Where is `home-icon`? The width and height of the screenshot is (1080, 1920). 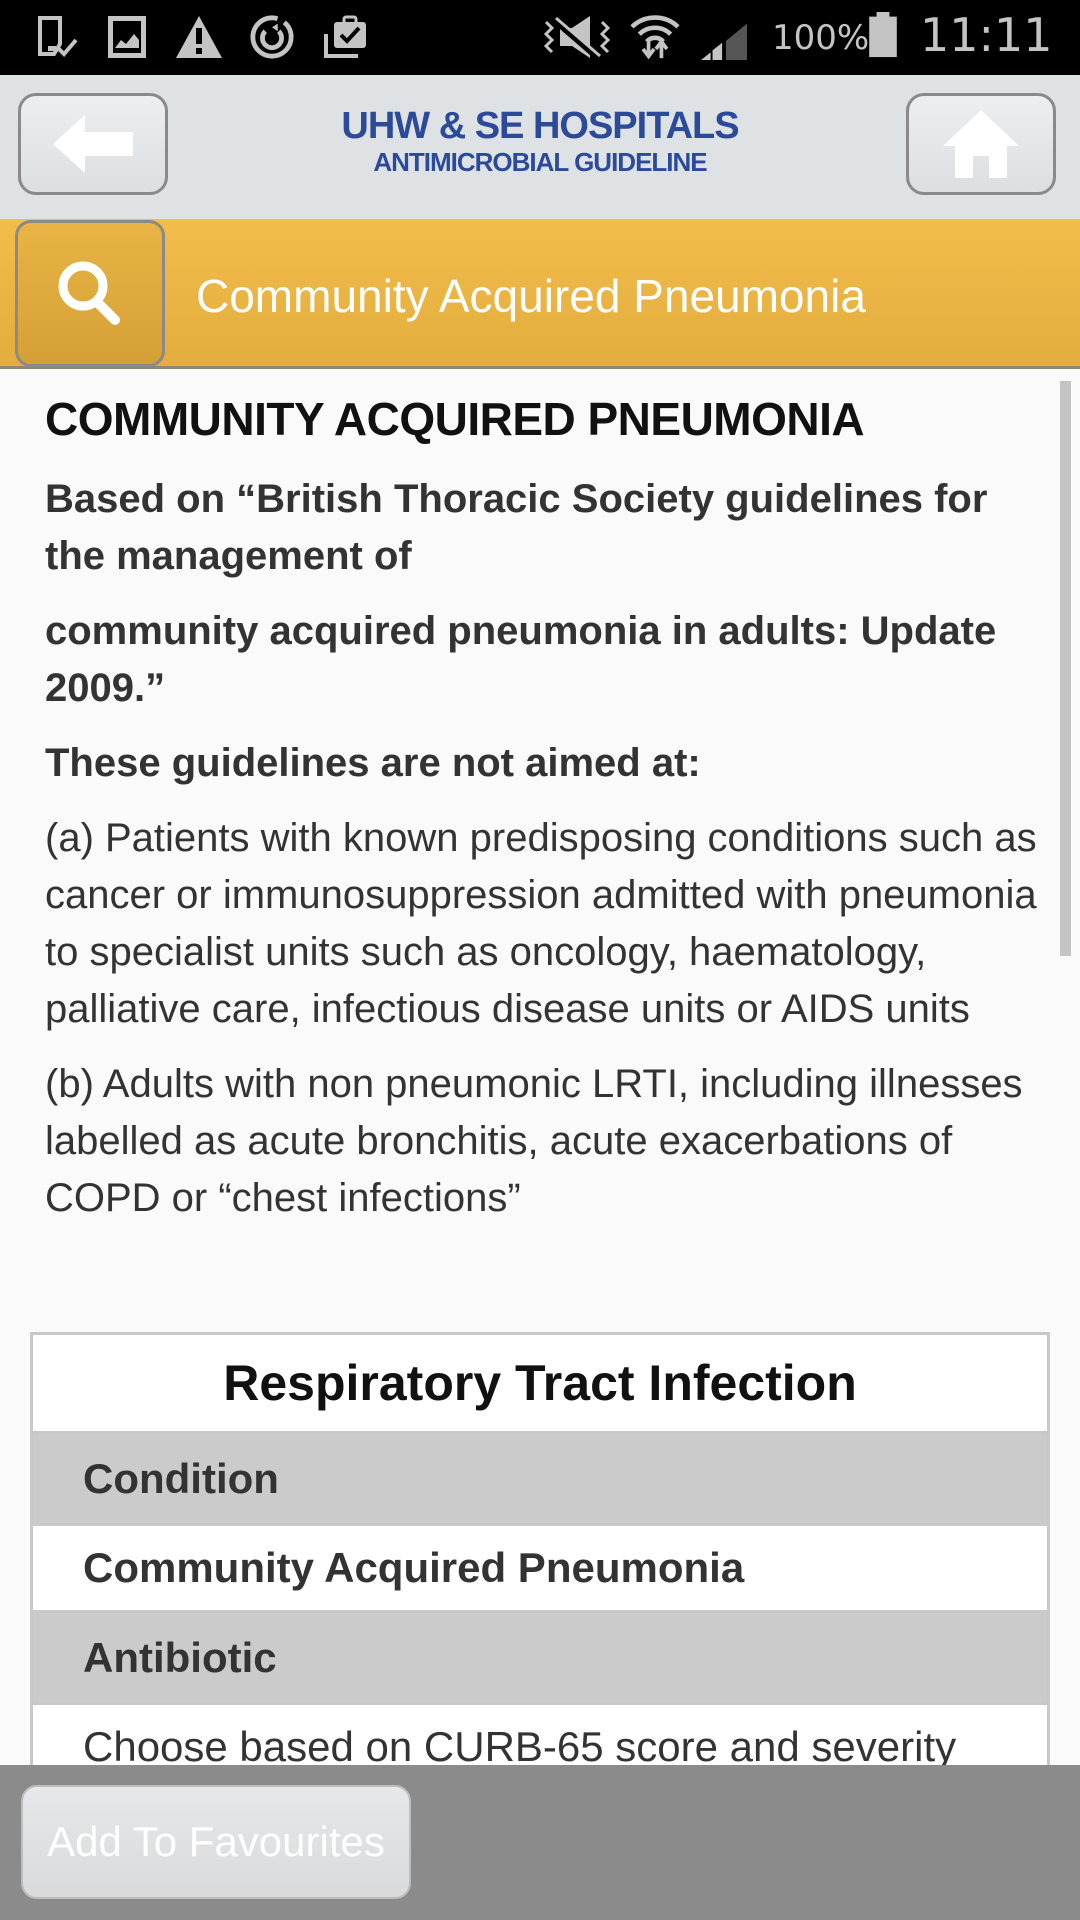
home-icon is located at coordinates (981, 144).